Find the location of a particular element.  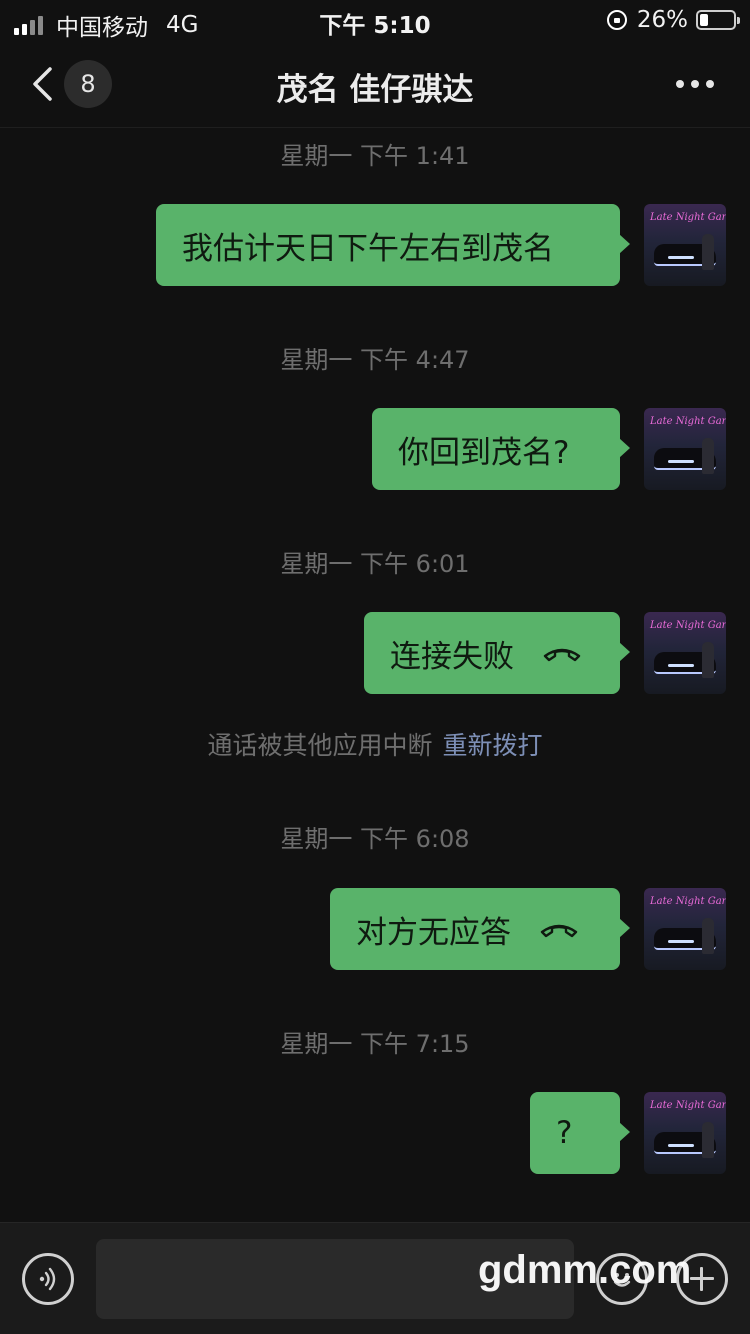

message-bubble: 你回到茂名? is located at coordinates (501, 449).